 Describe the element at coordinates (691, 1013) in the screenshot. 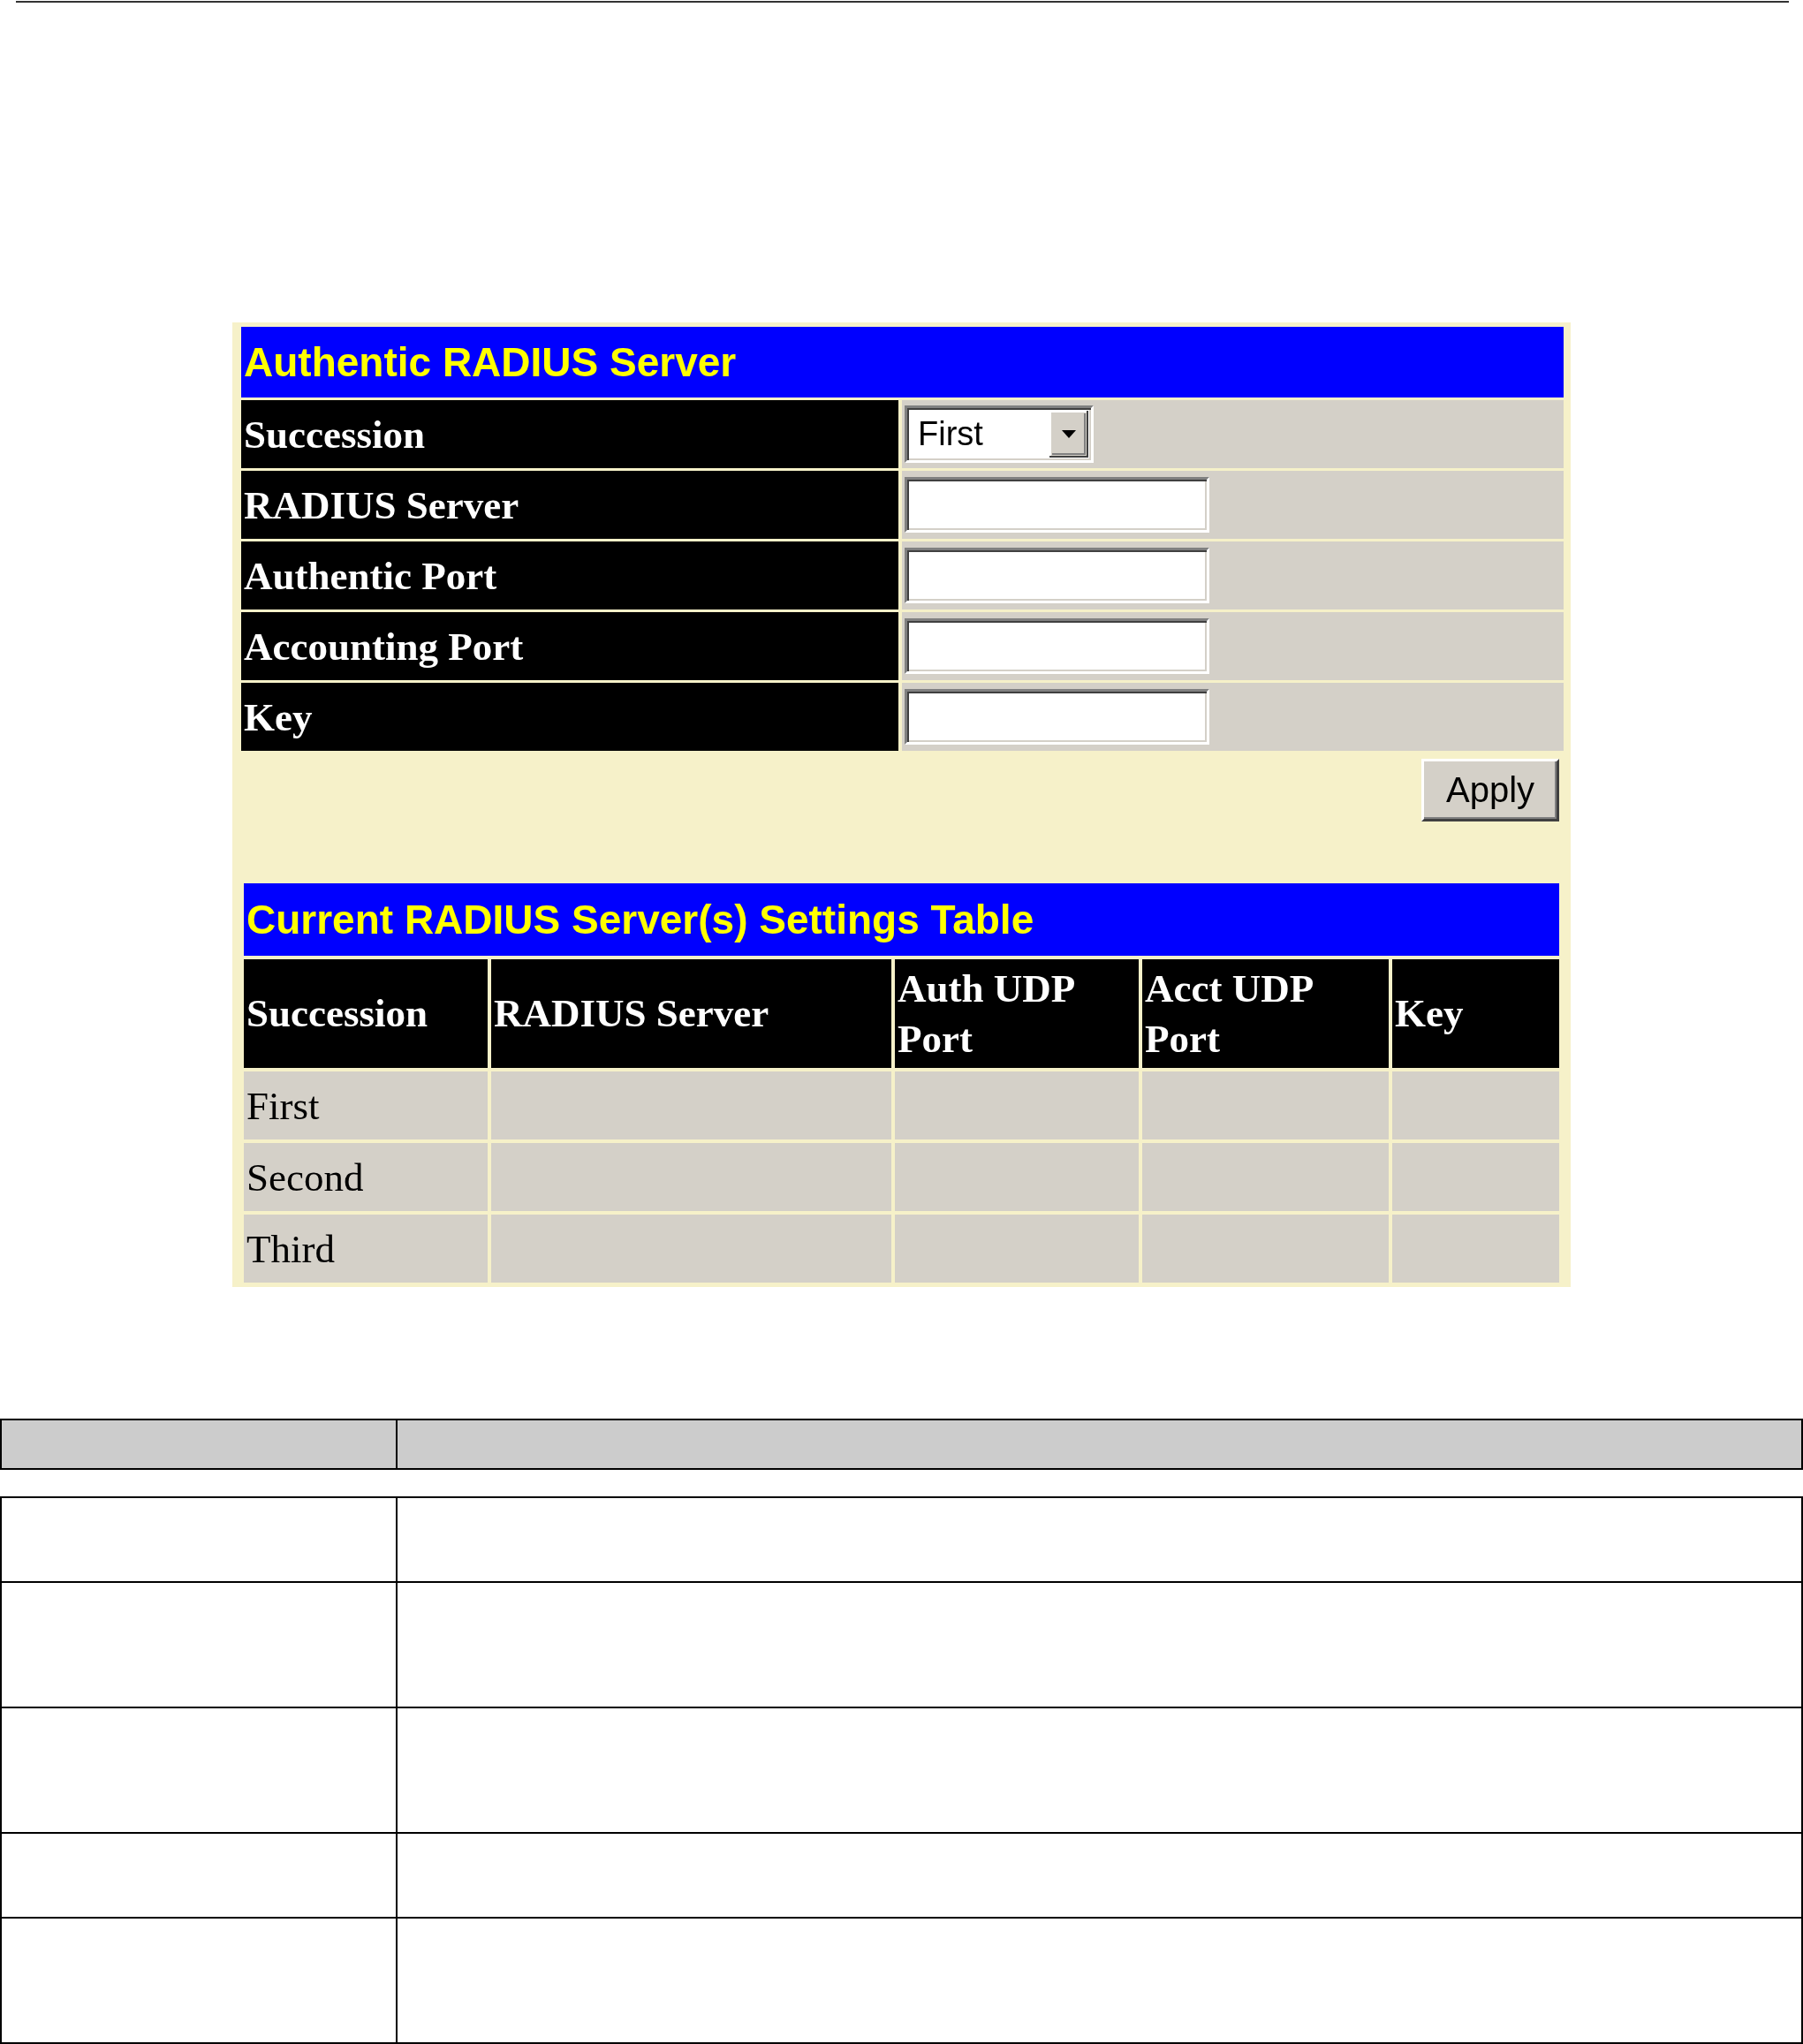

I see `column-header: RADIUS Server` at that location.